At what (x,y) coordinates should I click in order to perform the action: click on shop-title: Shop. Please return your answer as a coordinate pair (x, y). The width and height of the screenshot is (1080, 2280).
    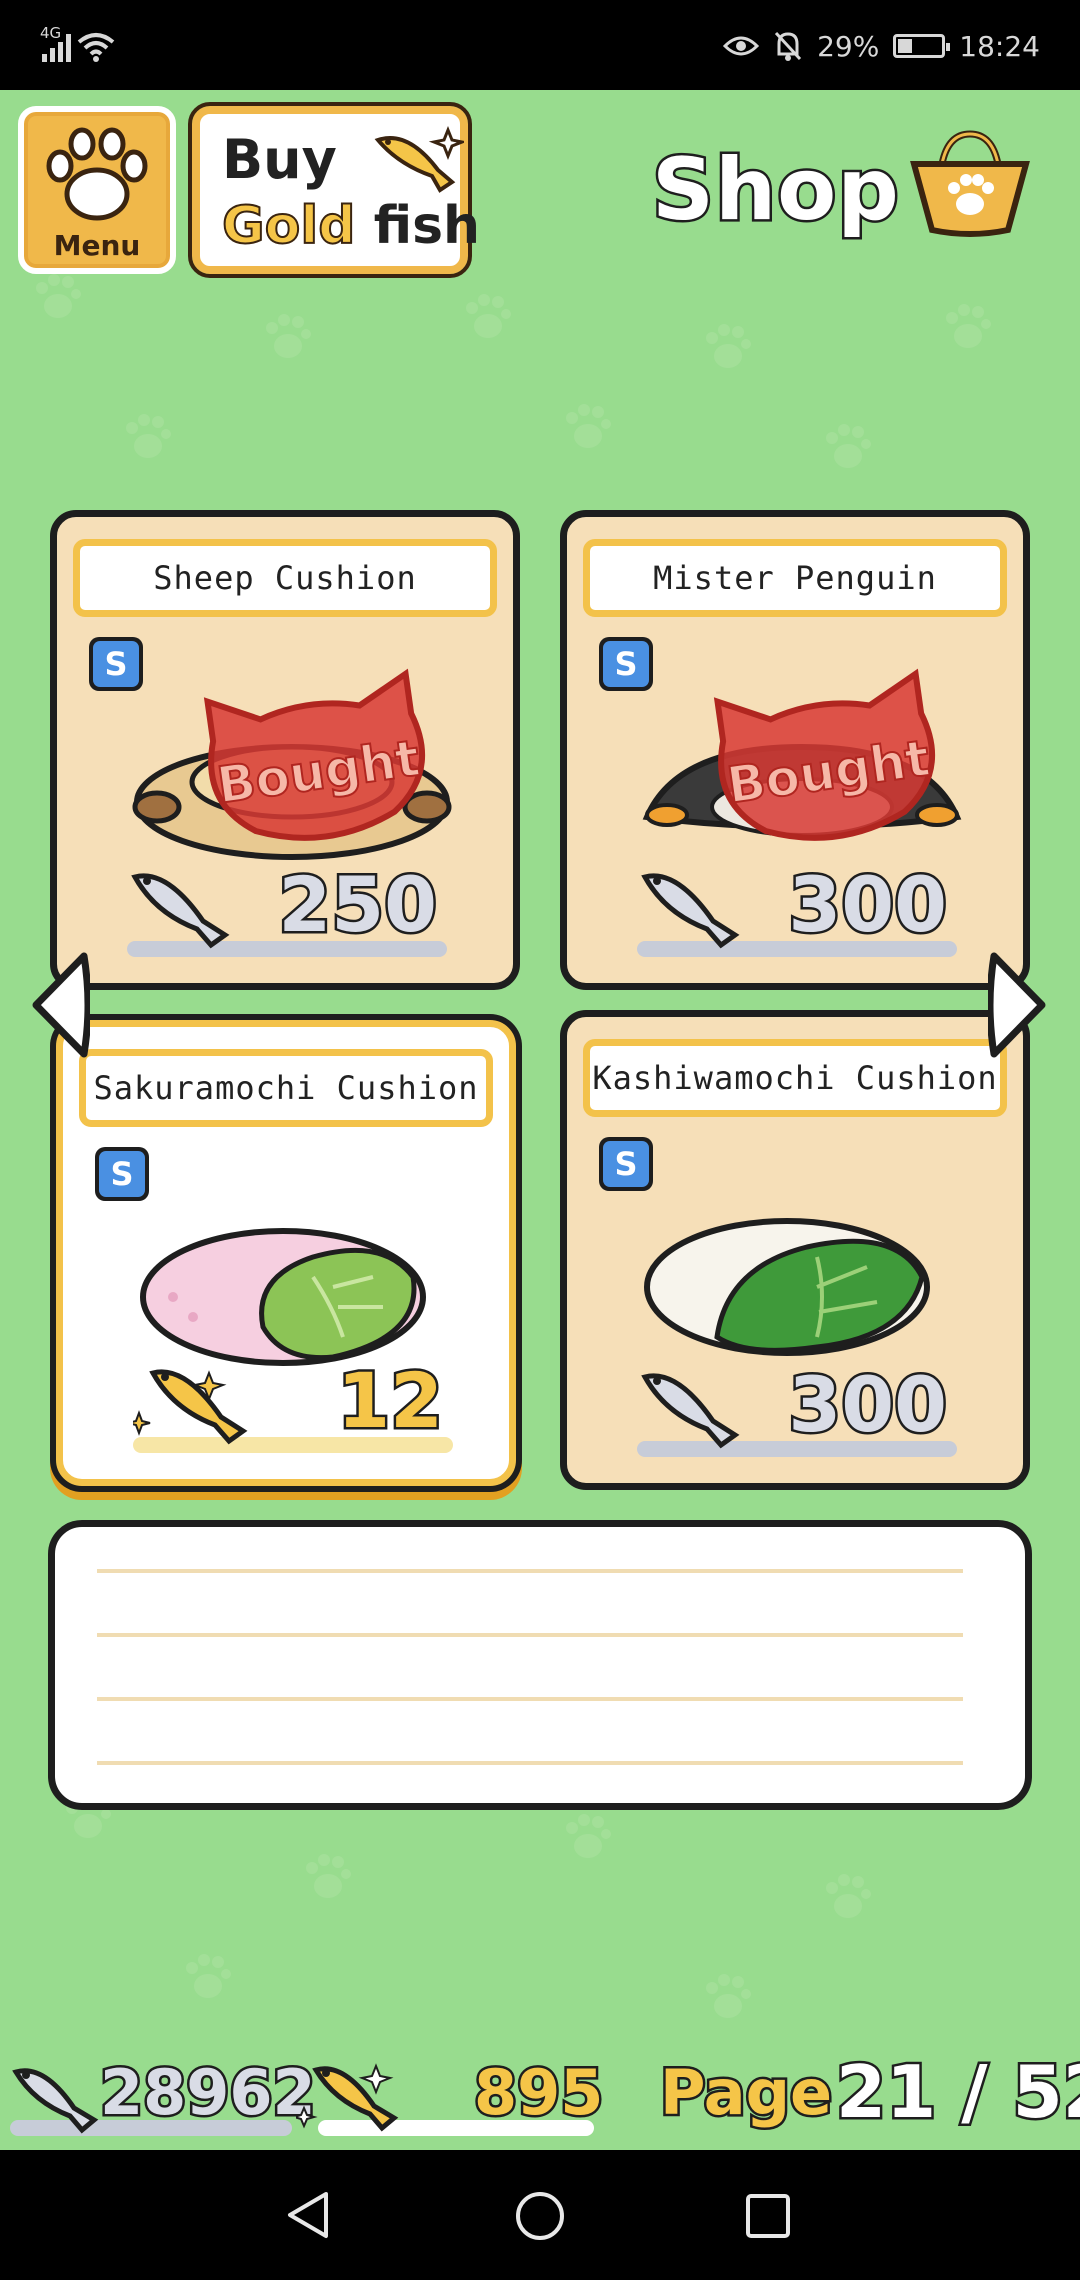
    Looking at the image, I should click on (776, 190).